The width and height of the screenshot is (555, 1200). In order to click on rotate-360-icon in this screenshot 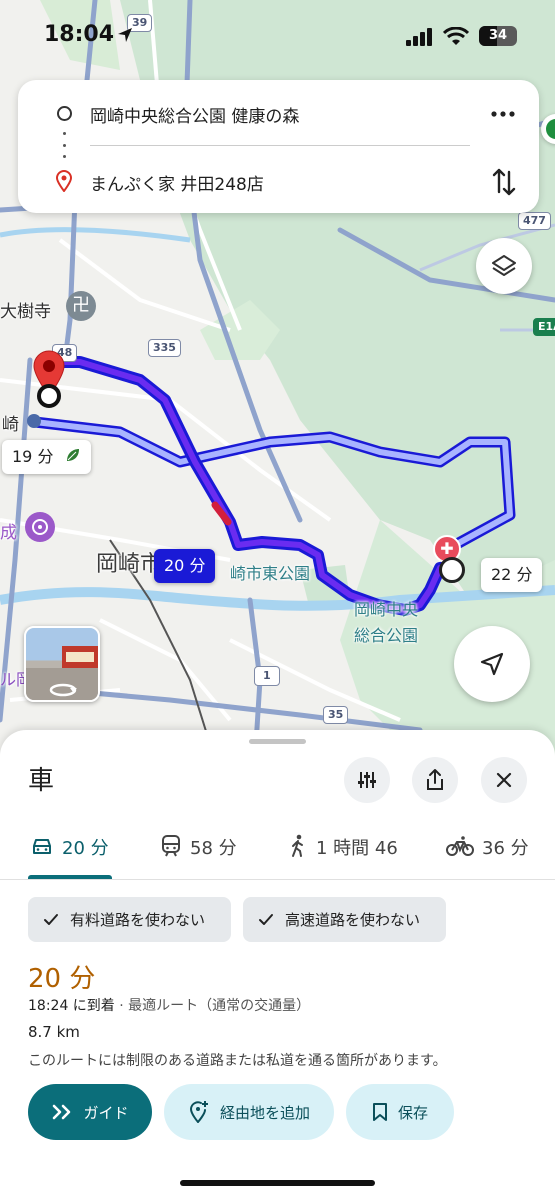, I will do `click(63, 690)`.